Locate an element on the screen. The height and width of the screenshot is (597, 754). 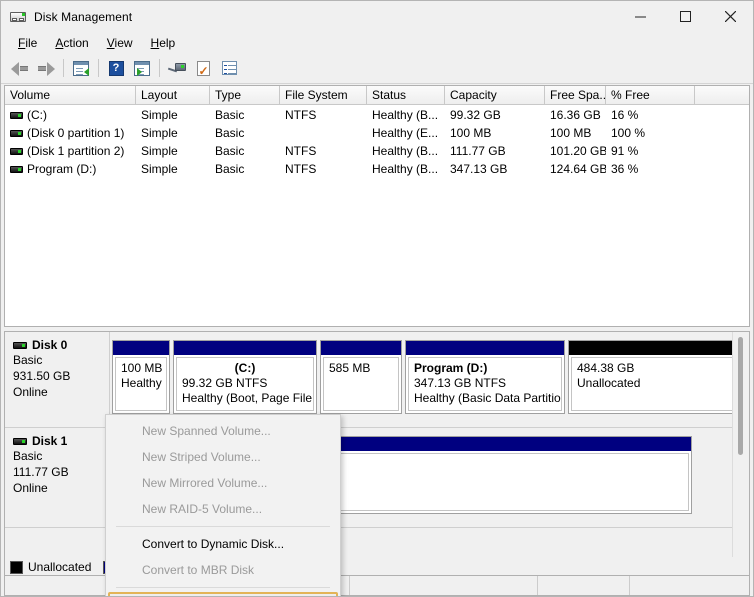
disk-view-scrollbar is located at coordinates (740, 448).